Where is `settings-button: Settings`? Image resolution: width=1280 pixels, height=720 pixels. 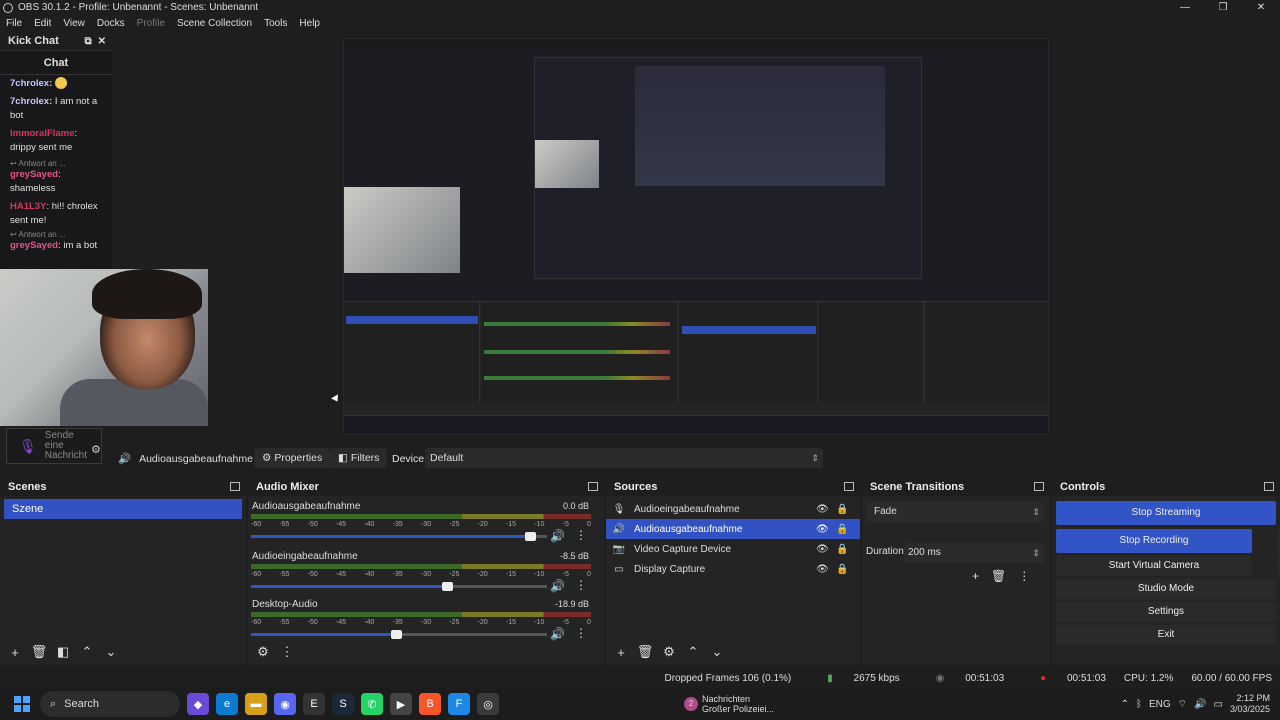
settings-button: Settings is located at coordinates (1166, 612).